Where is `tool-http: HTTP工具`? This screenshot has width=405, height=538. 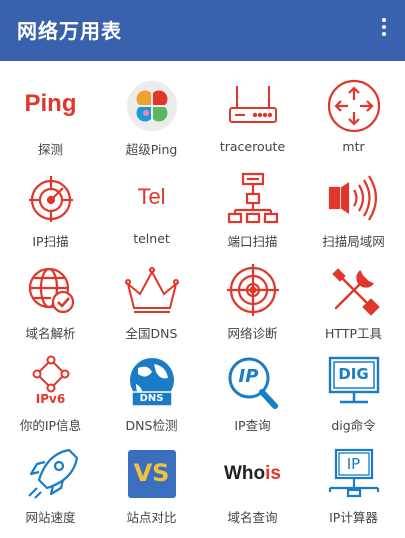 tool-http: HTTP工具 is located at coordinates (353, 306).